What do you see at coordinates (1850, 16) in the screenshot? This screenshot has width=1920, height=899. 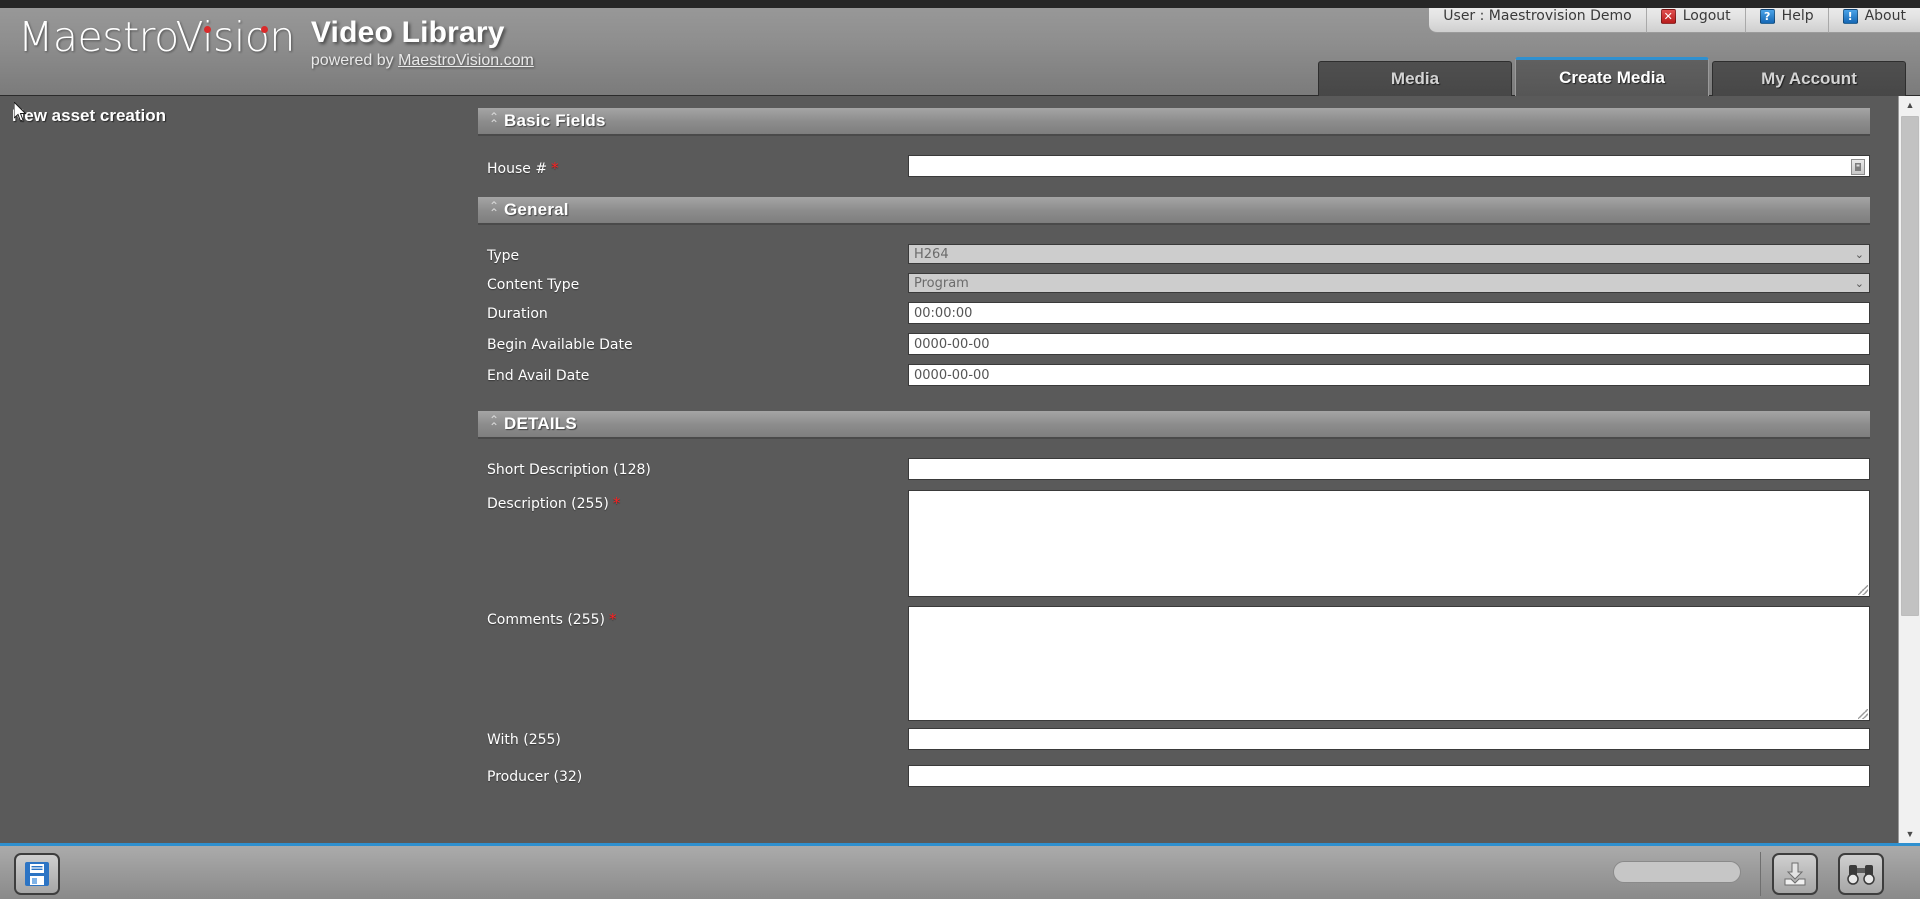 I see `exclamation-mark-icon: !` at bounding box center [1850, 16].